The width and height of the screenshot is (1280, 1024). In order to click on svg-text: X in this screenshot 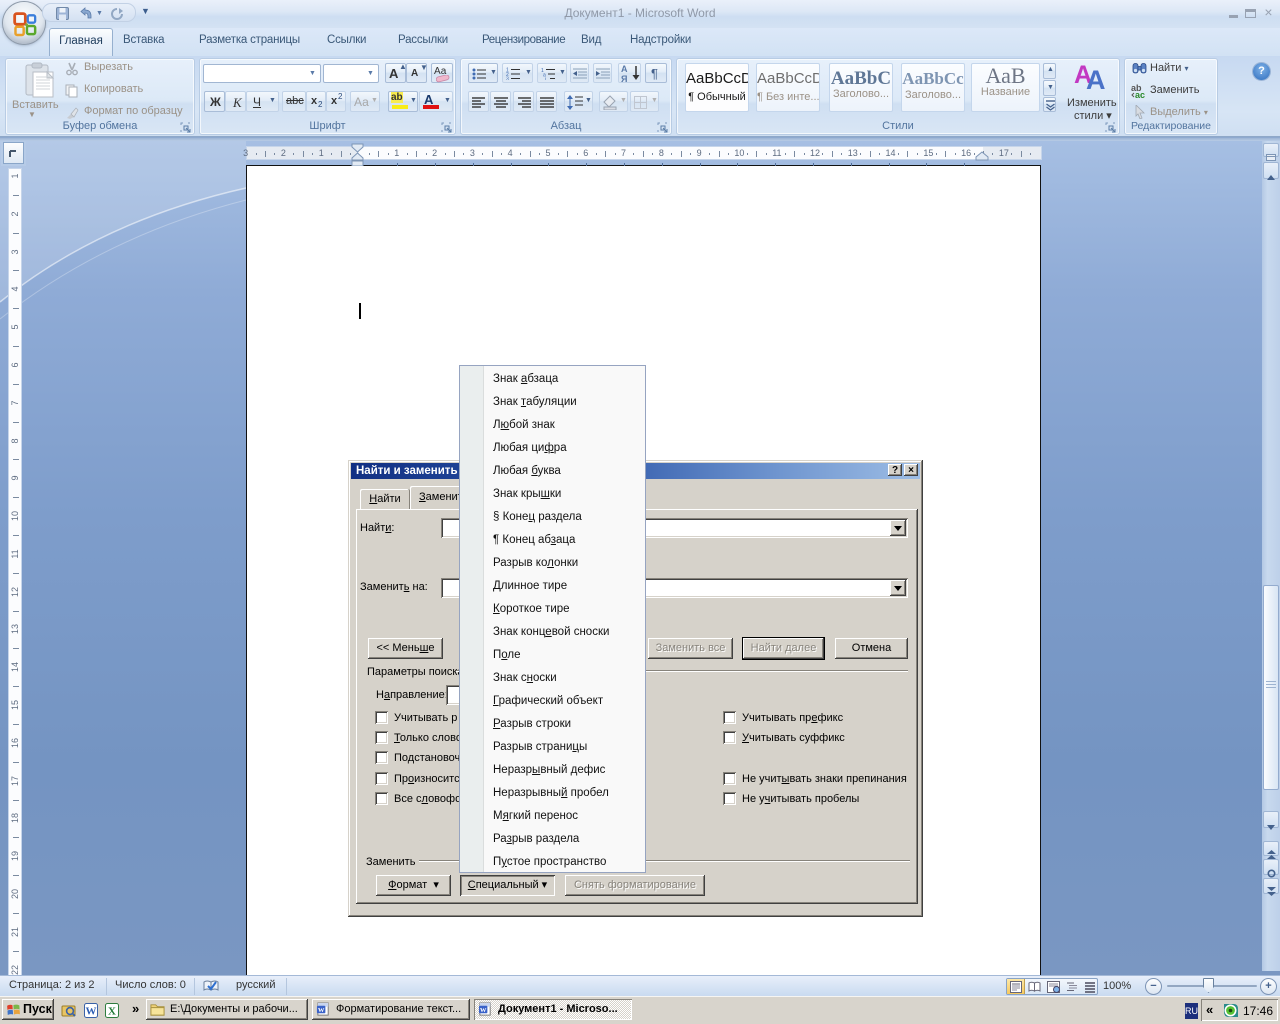, I will do `click(112, 1012)`.